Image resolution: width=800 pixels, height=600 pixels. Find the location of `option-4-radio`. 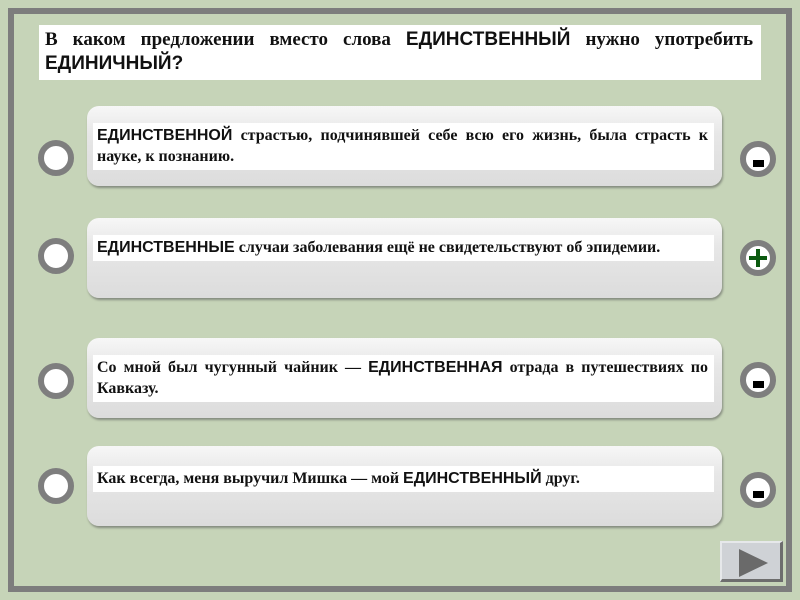

option-4-radio is located at coordinates (56, 486).